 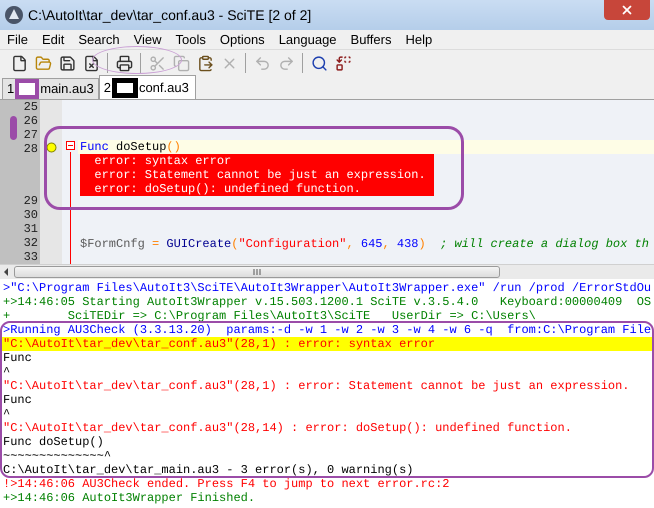 I want to click on output-line: >"C:\Program Files\AutoIt3\SciTE\AutoIt3Wrapper\AutoIt3Wrapper.exe" /run /prod /ErrorStdOu, so click(x=327, y=288).